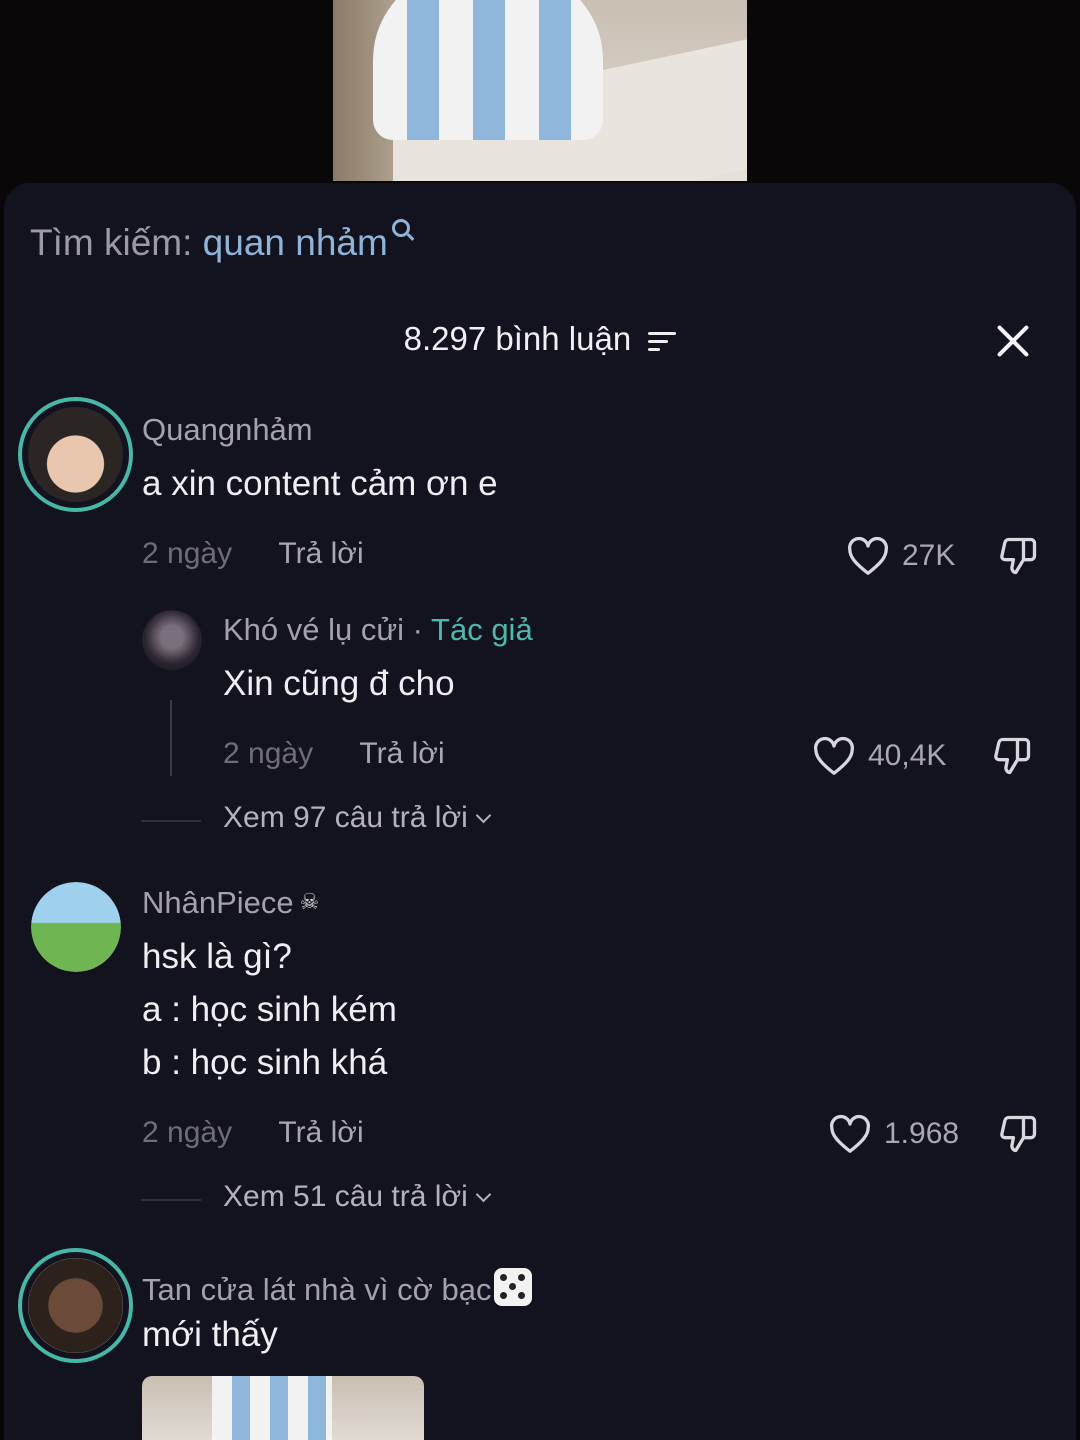 This screenshot has height=1440, width=1080. I want to click on comment-username-line: Tan cửa lát nhà vì cờ bạc, so click(337, 1285).